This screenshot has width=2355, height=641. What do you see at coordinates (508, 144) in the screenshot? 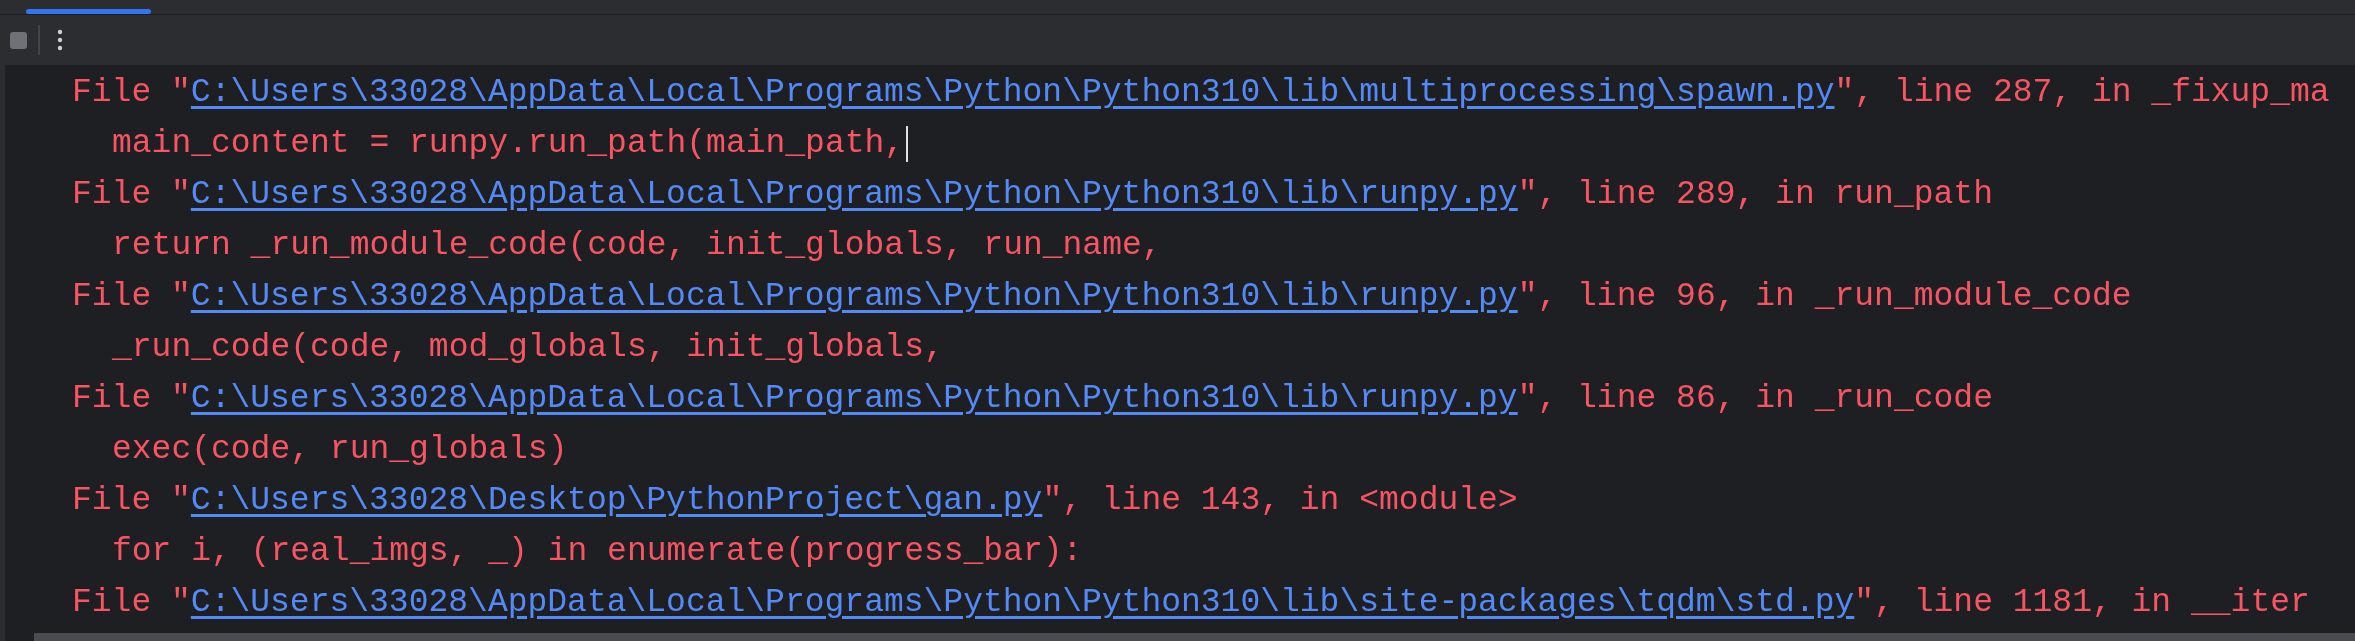
I see `code-line: main_content = runpy.run_path(main_path,` at bounding box center [508, 144].